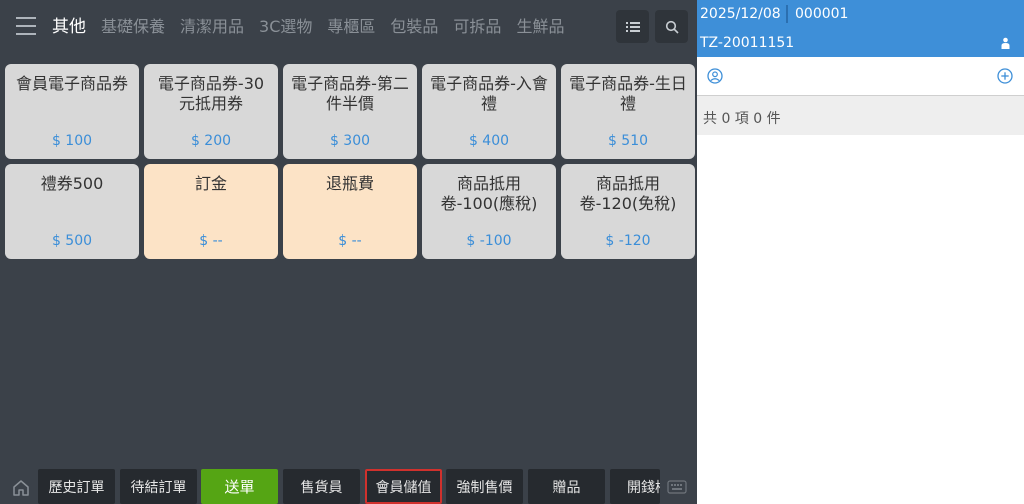 Image resolution: width=1024 pixels, height=504 pixels. What do you see at coordinates (133, 27) in the screenshot?
I see `tab-basic-care: 基礎保養` at bounding box center [133, 27].